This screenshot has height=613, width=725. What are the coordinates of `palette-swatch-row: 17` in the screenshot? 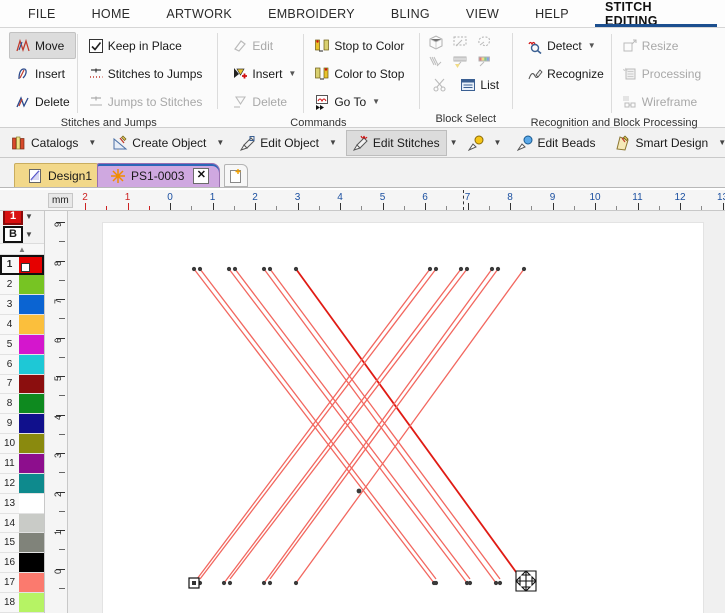 It's located at (22, 583).